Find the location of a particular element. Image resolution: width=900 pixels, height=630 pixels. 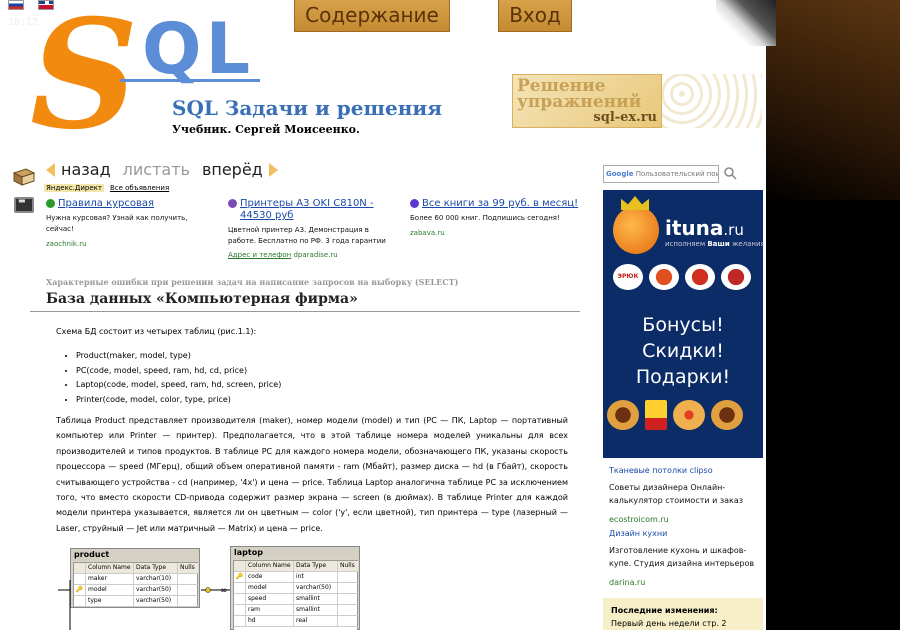

fish-mascot-icon is located at coordinates (636, 230).